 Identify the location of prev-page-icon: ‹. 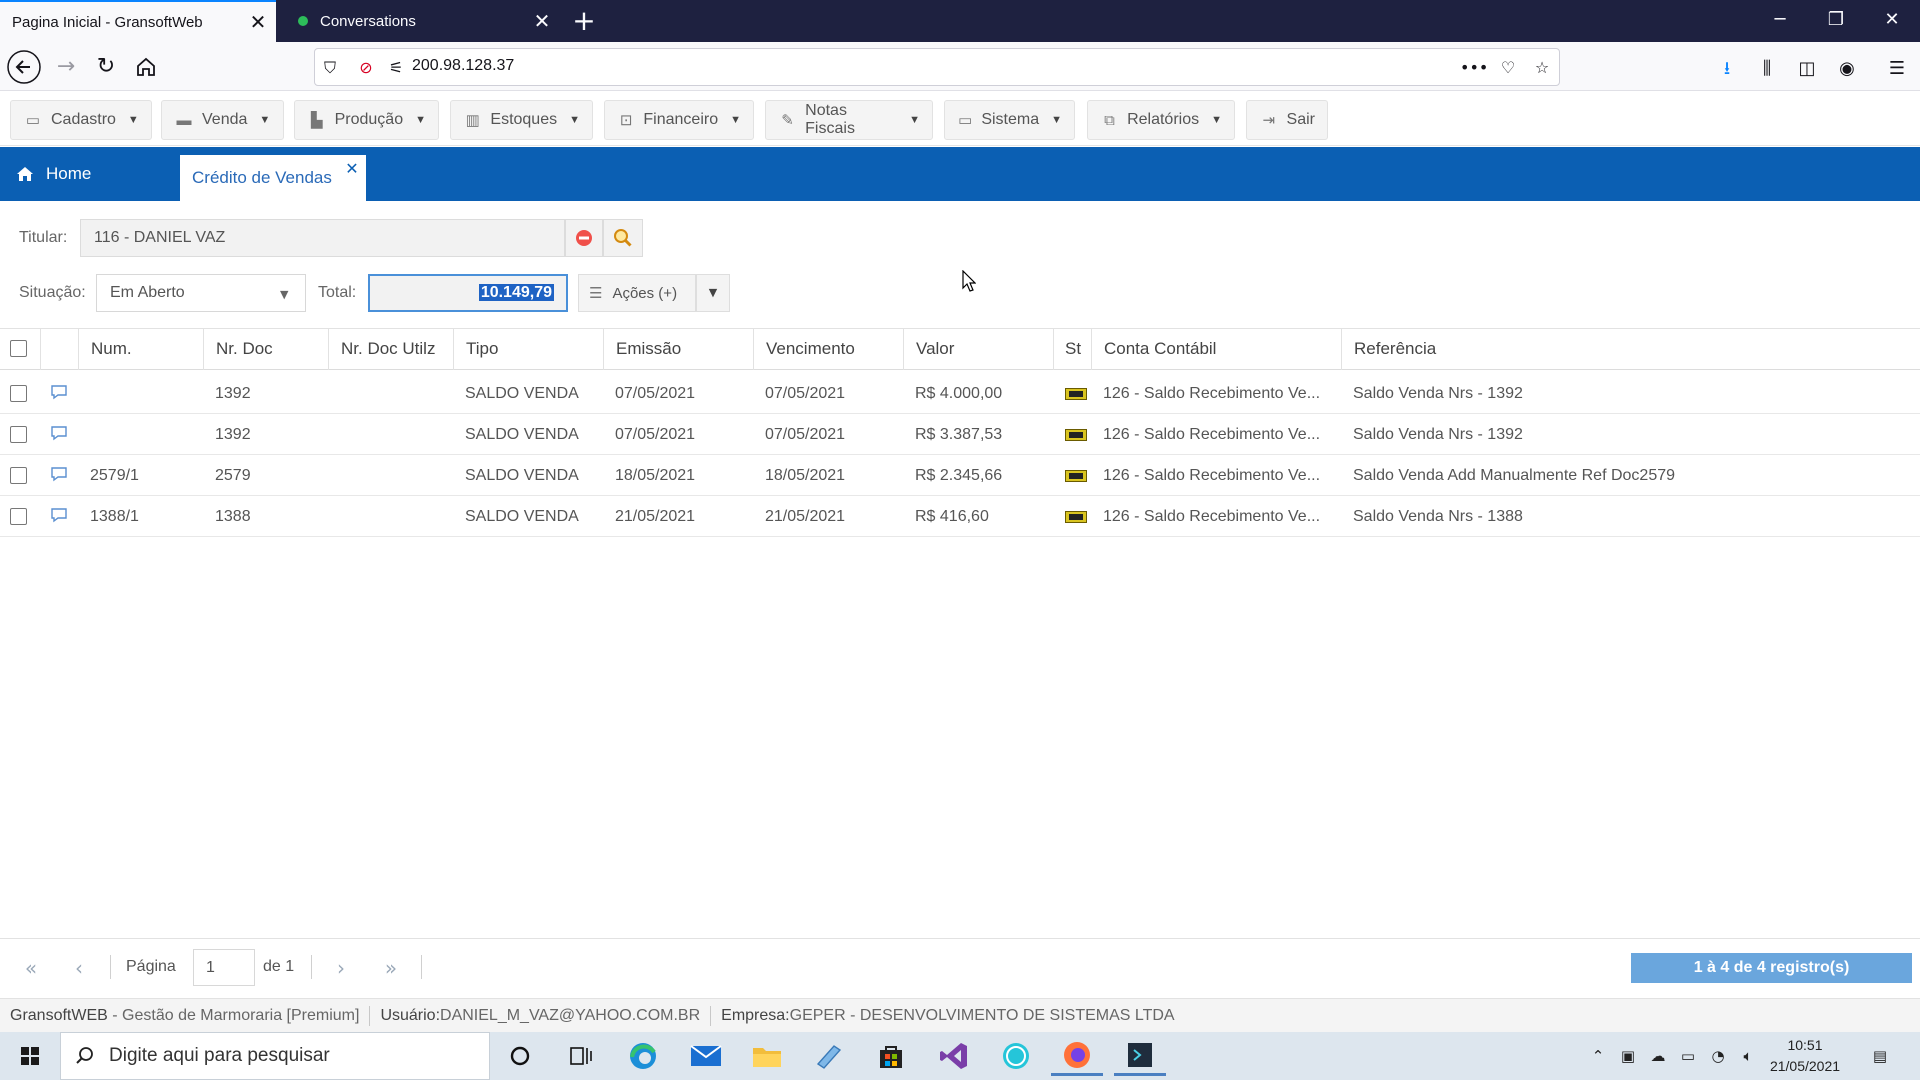
(79, 968).